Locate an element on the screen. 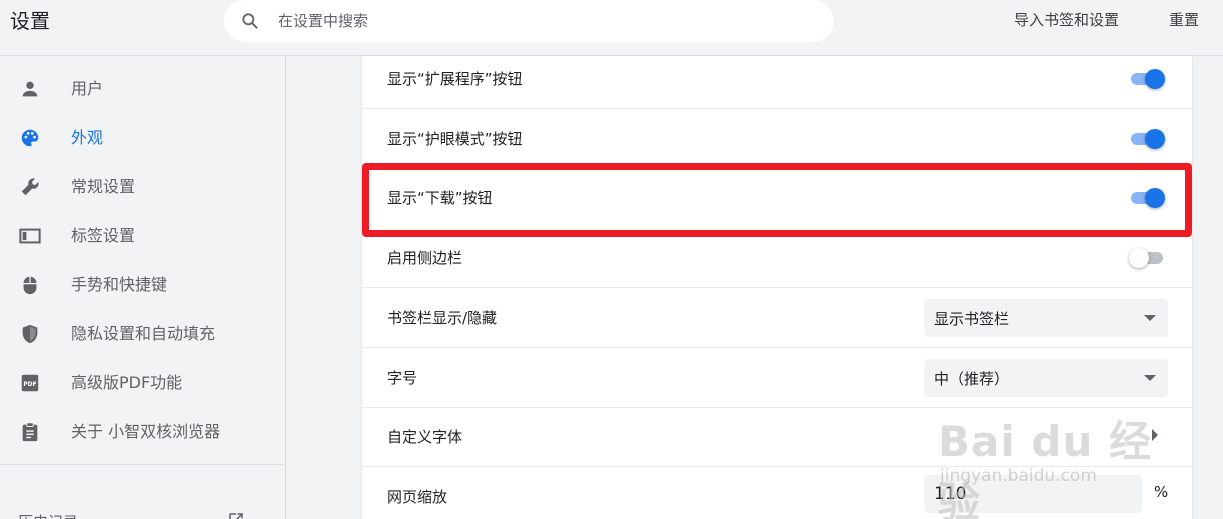 The height and width of the screenshot is (519, 1223). sidebar-item-pdf: PDF 高级版PDF功能 is located at coordinates (143, 383).